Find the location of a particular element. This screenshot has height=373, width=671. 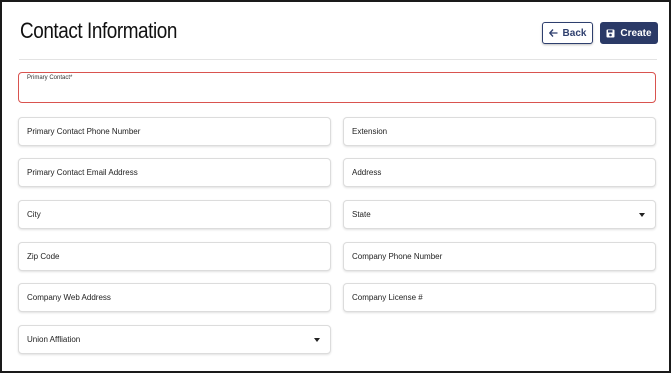

company-license-placeholder: Company License # is located at coordinates (387, 297).